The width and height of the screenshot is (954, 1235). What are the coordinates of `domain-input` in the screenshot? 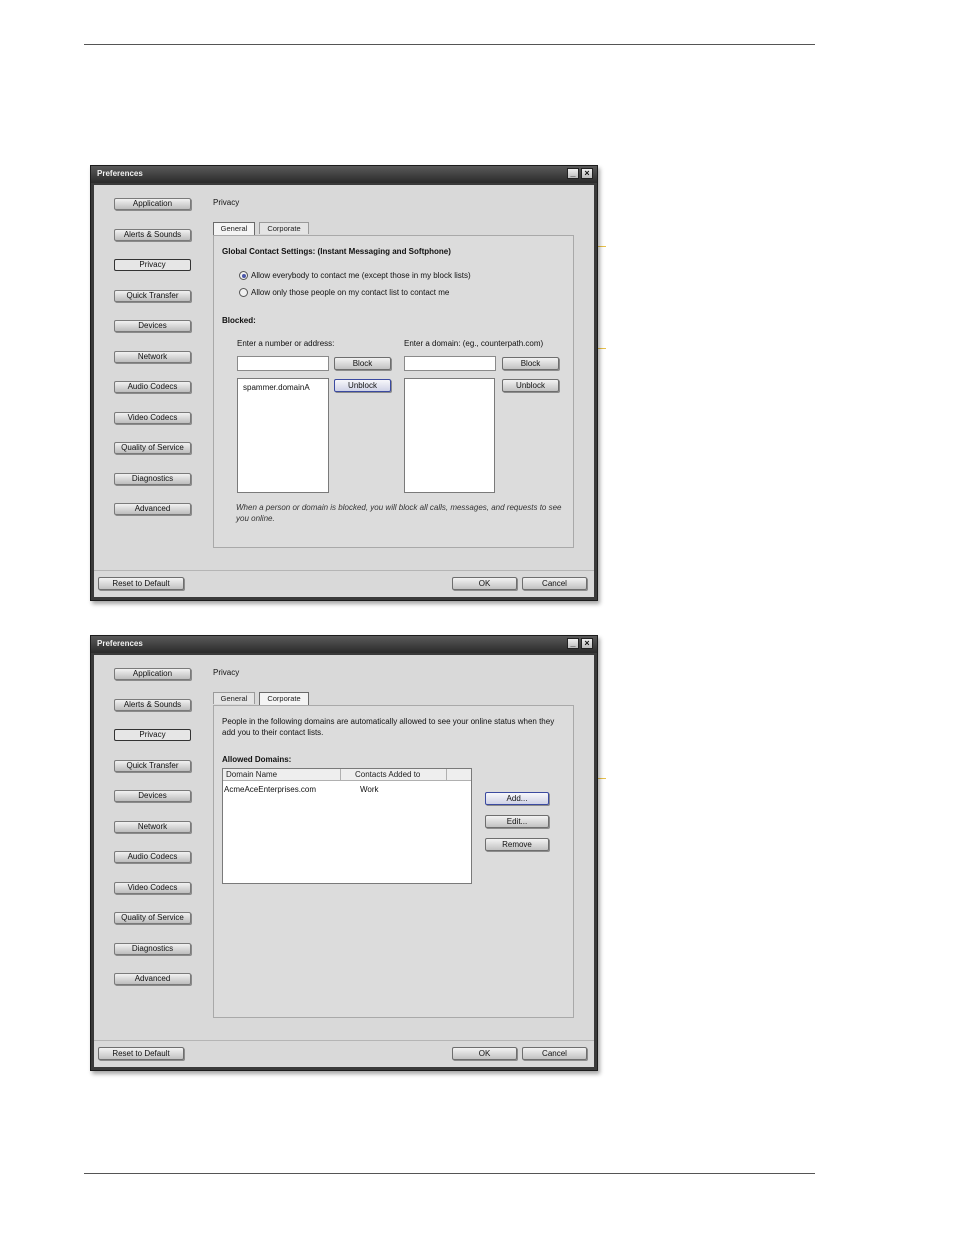 It's located at (450, 363).